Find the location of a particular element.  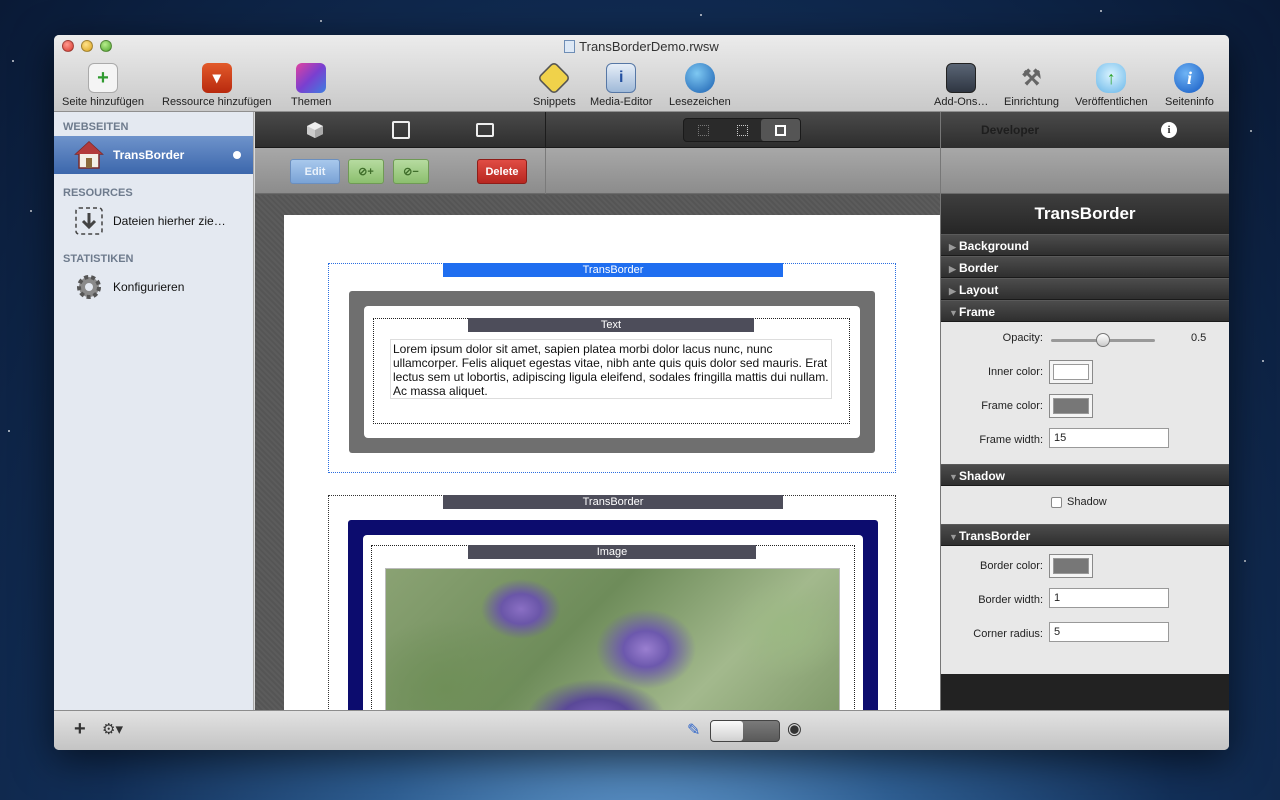

add-page-button: + Seite hinzufügen is located at coordinates (103, 85).